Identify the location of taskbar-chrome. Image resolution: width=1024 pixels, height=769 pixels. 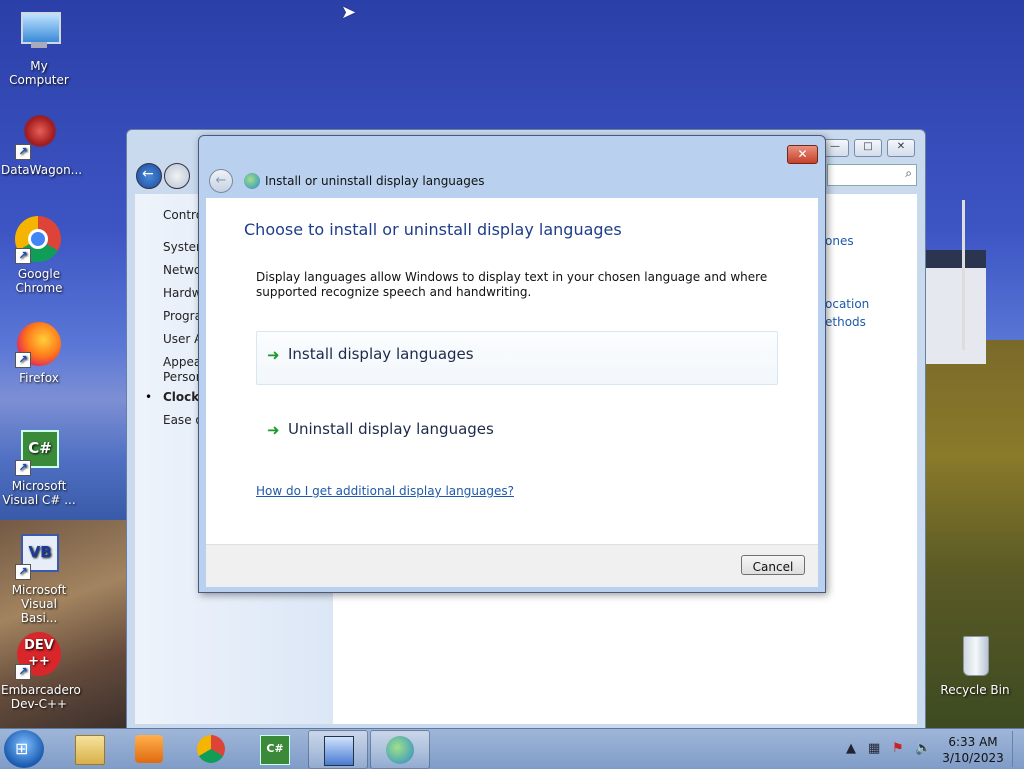
(211, 748).